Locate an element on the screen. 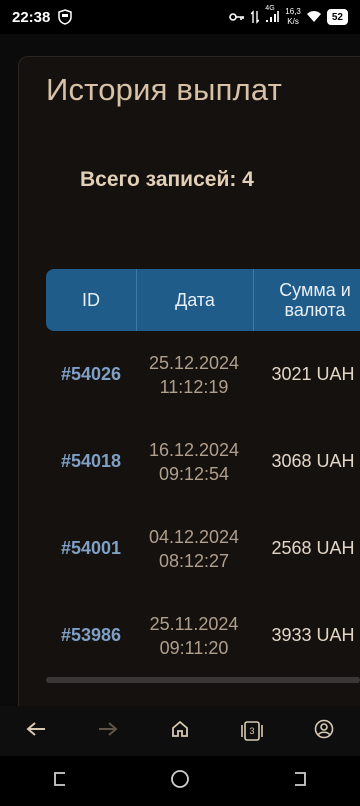 Image resolution: width=360 pixels, height=806 pixels. battery-level: 52 is located at coordinates (337, 17).